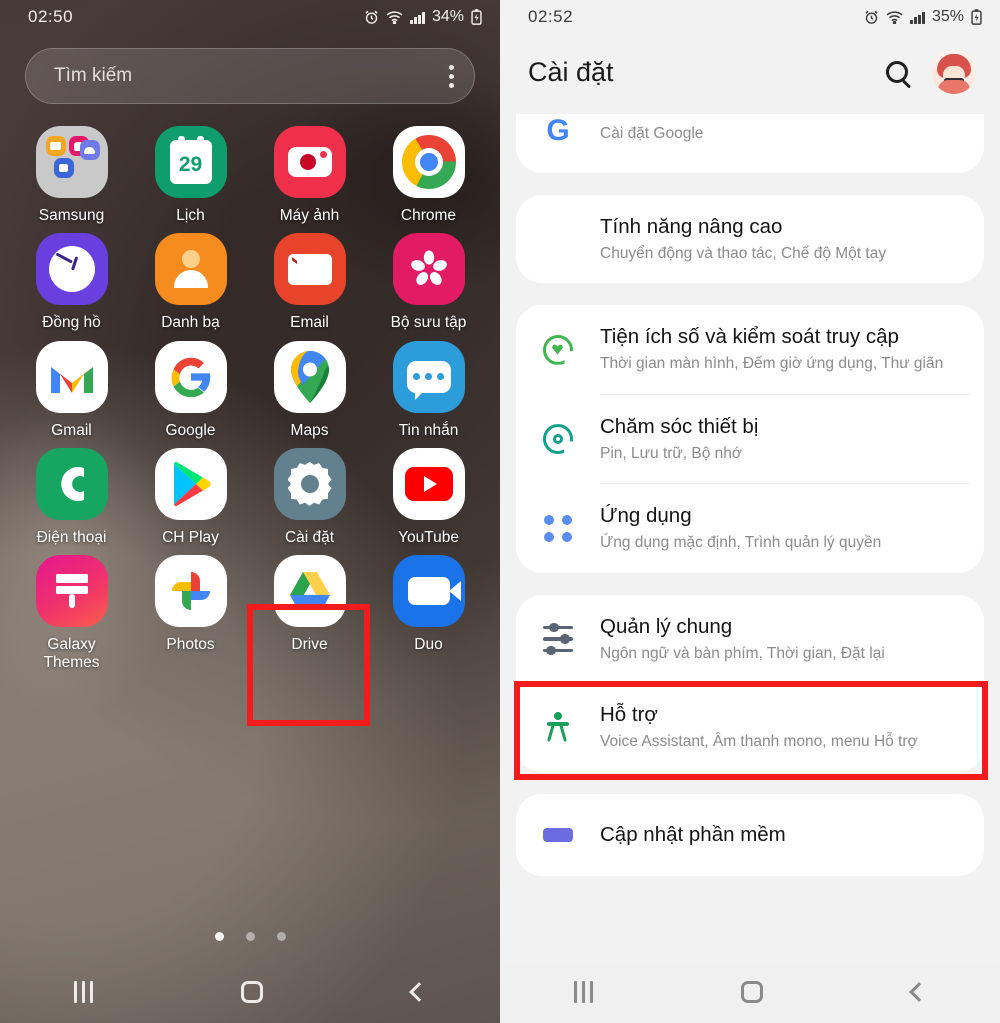 This screenshot has height=1023, width=1000. I want to click on chrome-icon, so click(428, 162).